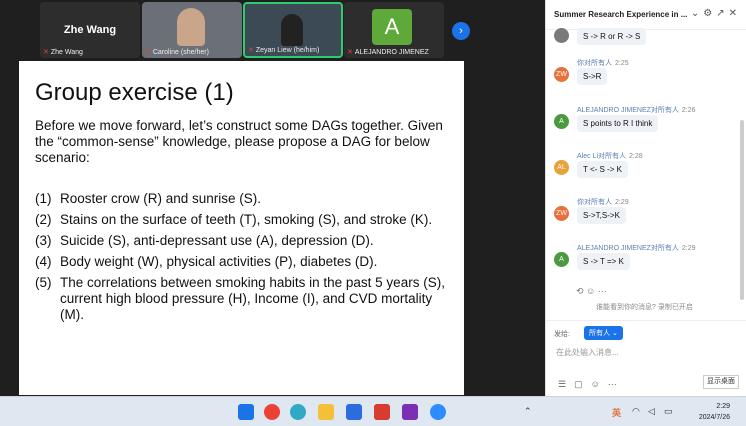 The width and height of the screenshot is (746, 426). What do you see at coordinates (636, 156) in the screenshot?
I see `message-time: 2:28` at bounding box center [636, 156].